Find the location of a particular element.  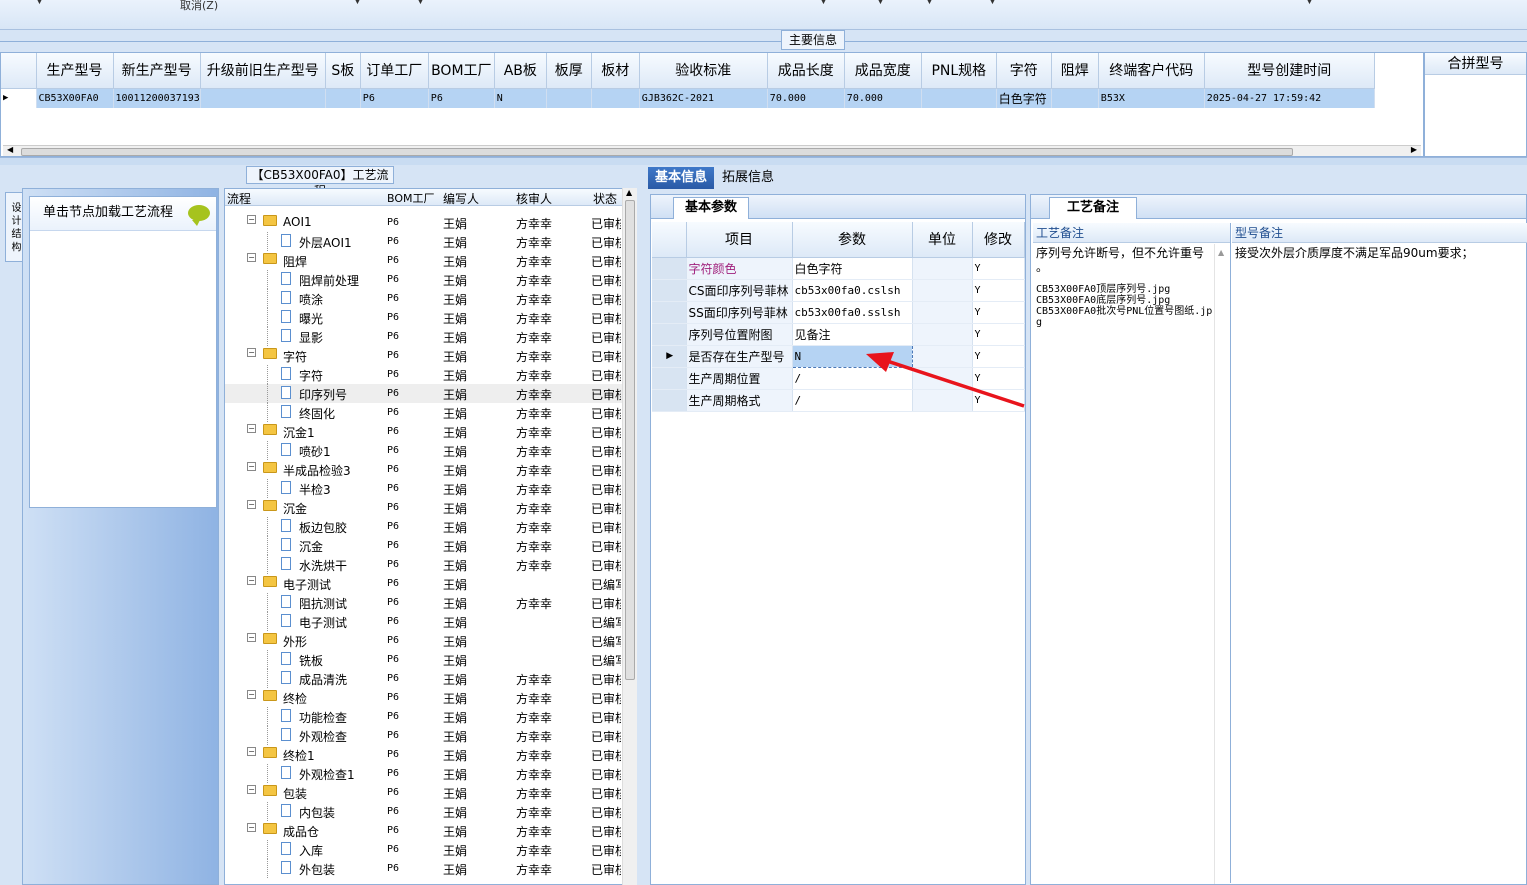

col-header-model-created-time: 型号创建时间 is located at coordinates (1289, 71).